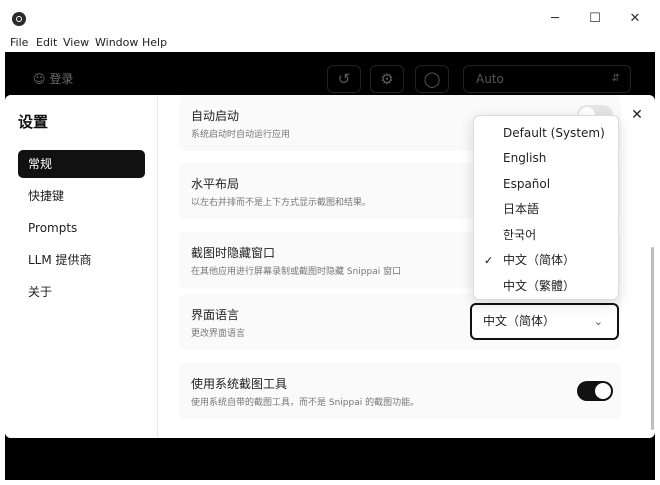 This screenshot has height=485, width=660. I want to click on history-button: ↺, so click(344, 79).